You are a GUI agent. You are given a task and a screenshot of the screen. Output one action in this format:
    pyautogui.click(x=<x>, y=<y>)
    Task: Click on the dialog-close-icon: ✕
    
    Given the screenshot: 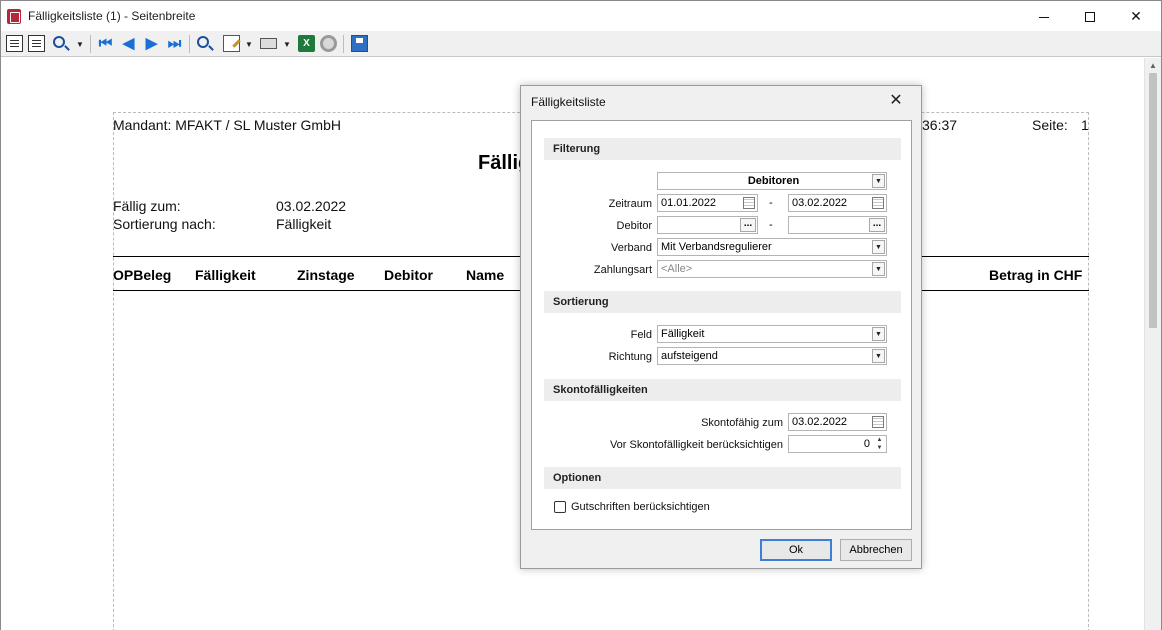 What is the action you would take?
    pyautogui.click(x=896, y=101)
    